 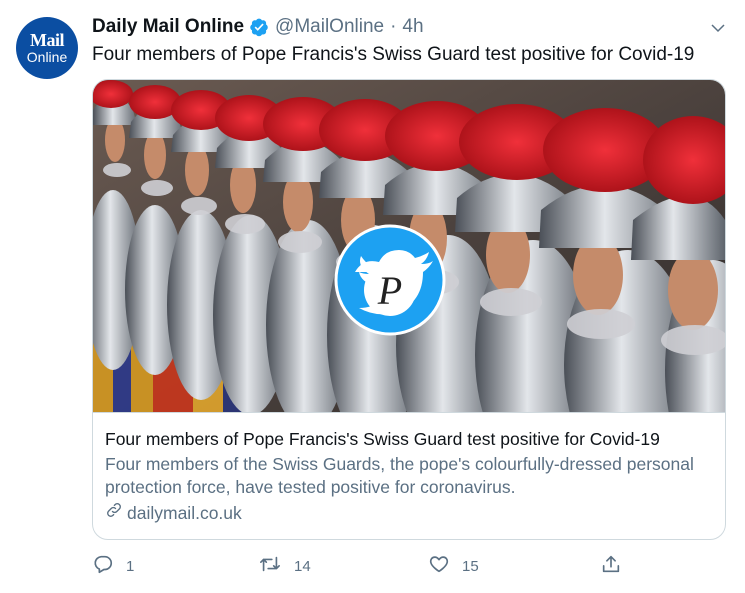 What do you see at coordinates (130, 566) in the screenshot?
I see `reply-count: 1` at bounding box center [130, 566].